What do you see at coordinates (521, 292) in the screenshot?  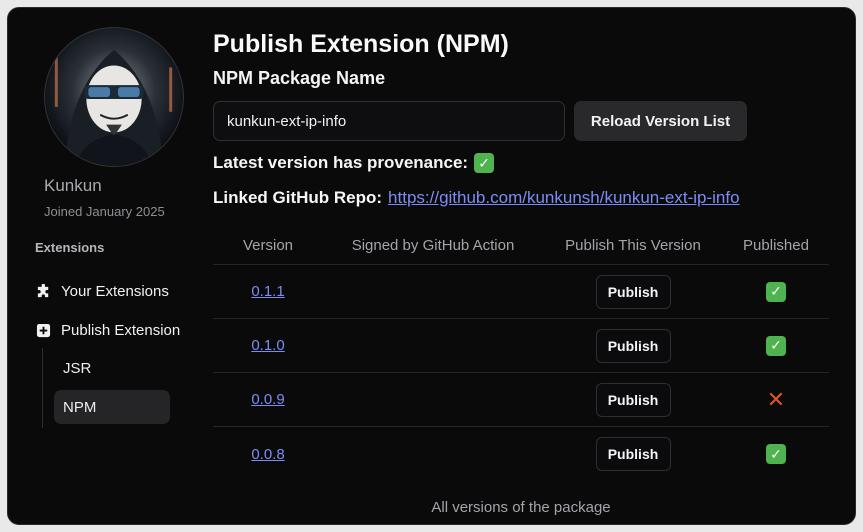 I see `table-row: 0.1.1 Publish ✓` at bounding box center [521, 292].